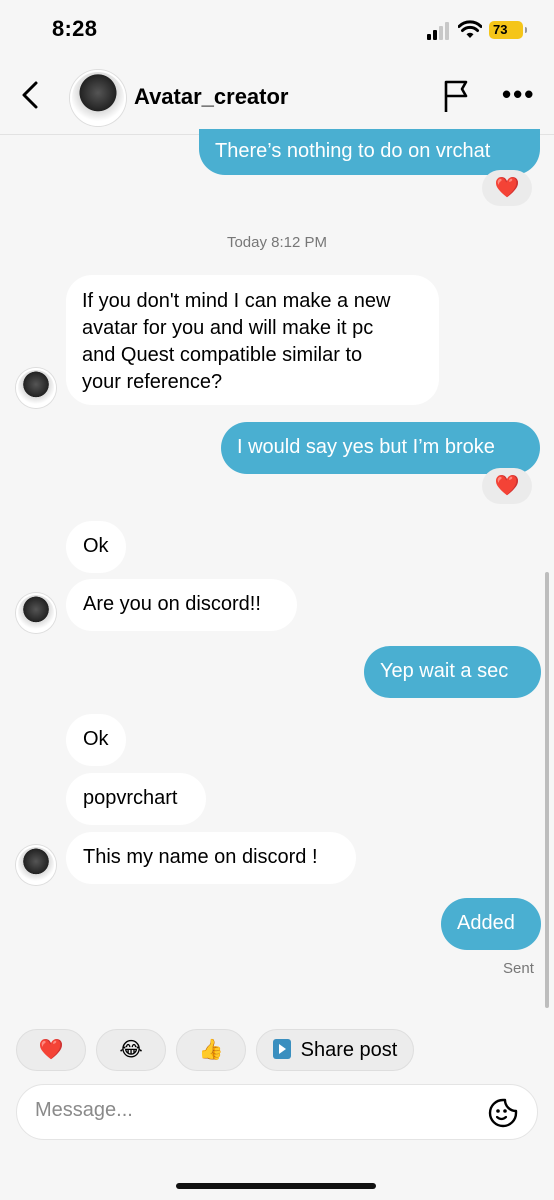 This screenshot has width=554, height=1200. What do you see at coordinates (508, 30) in the screenshot?
I see `battery-indicator: 73` at bounding box center [508, 30].